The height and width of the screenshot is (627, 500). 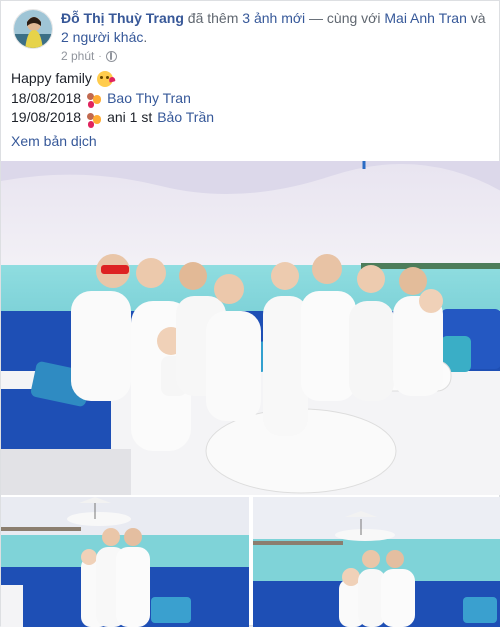 I want to click on author-name: Đỗ Thị Thuỳ Trang, so click(x=122, y=18).